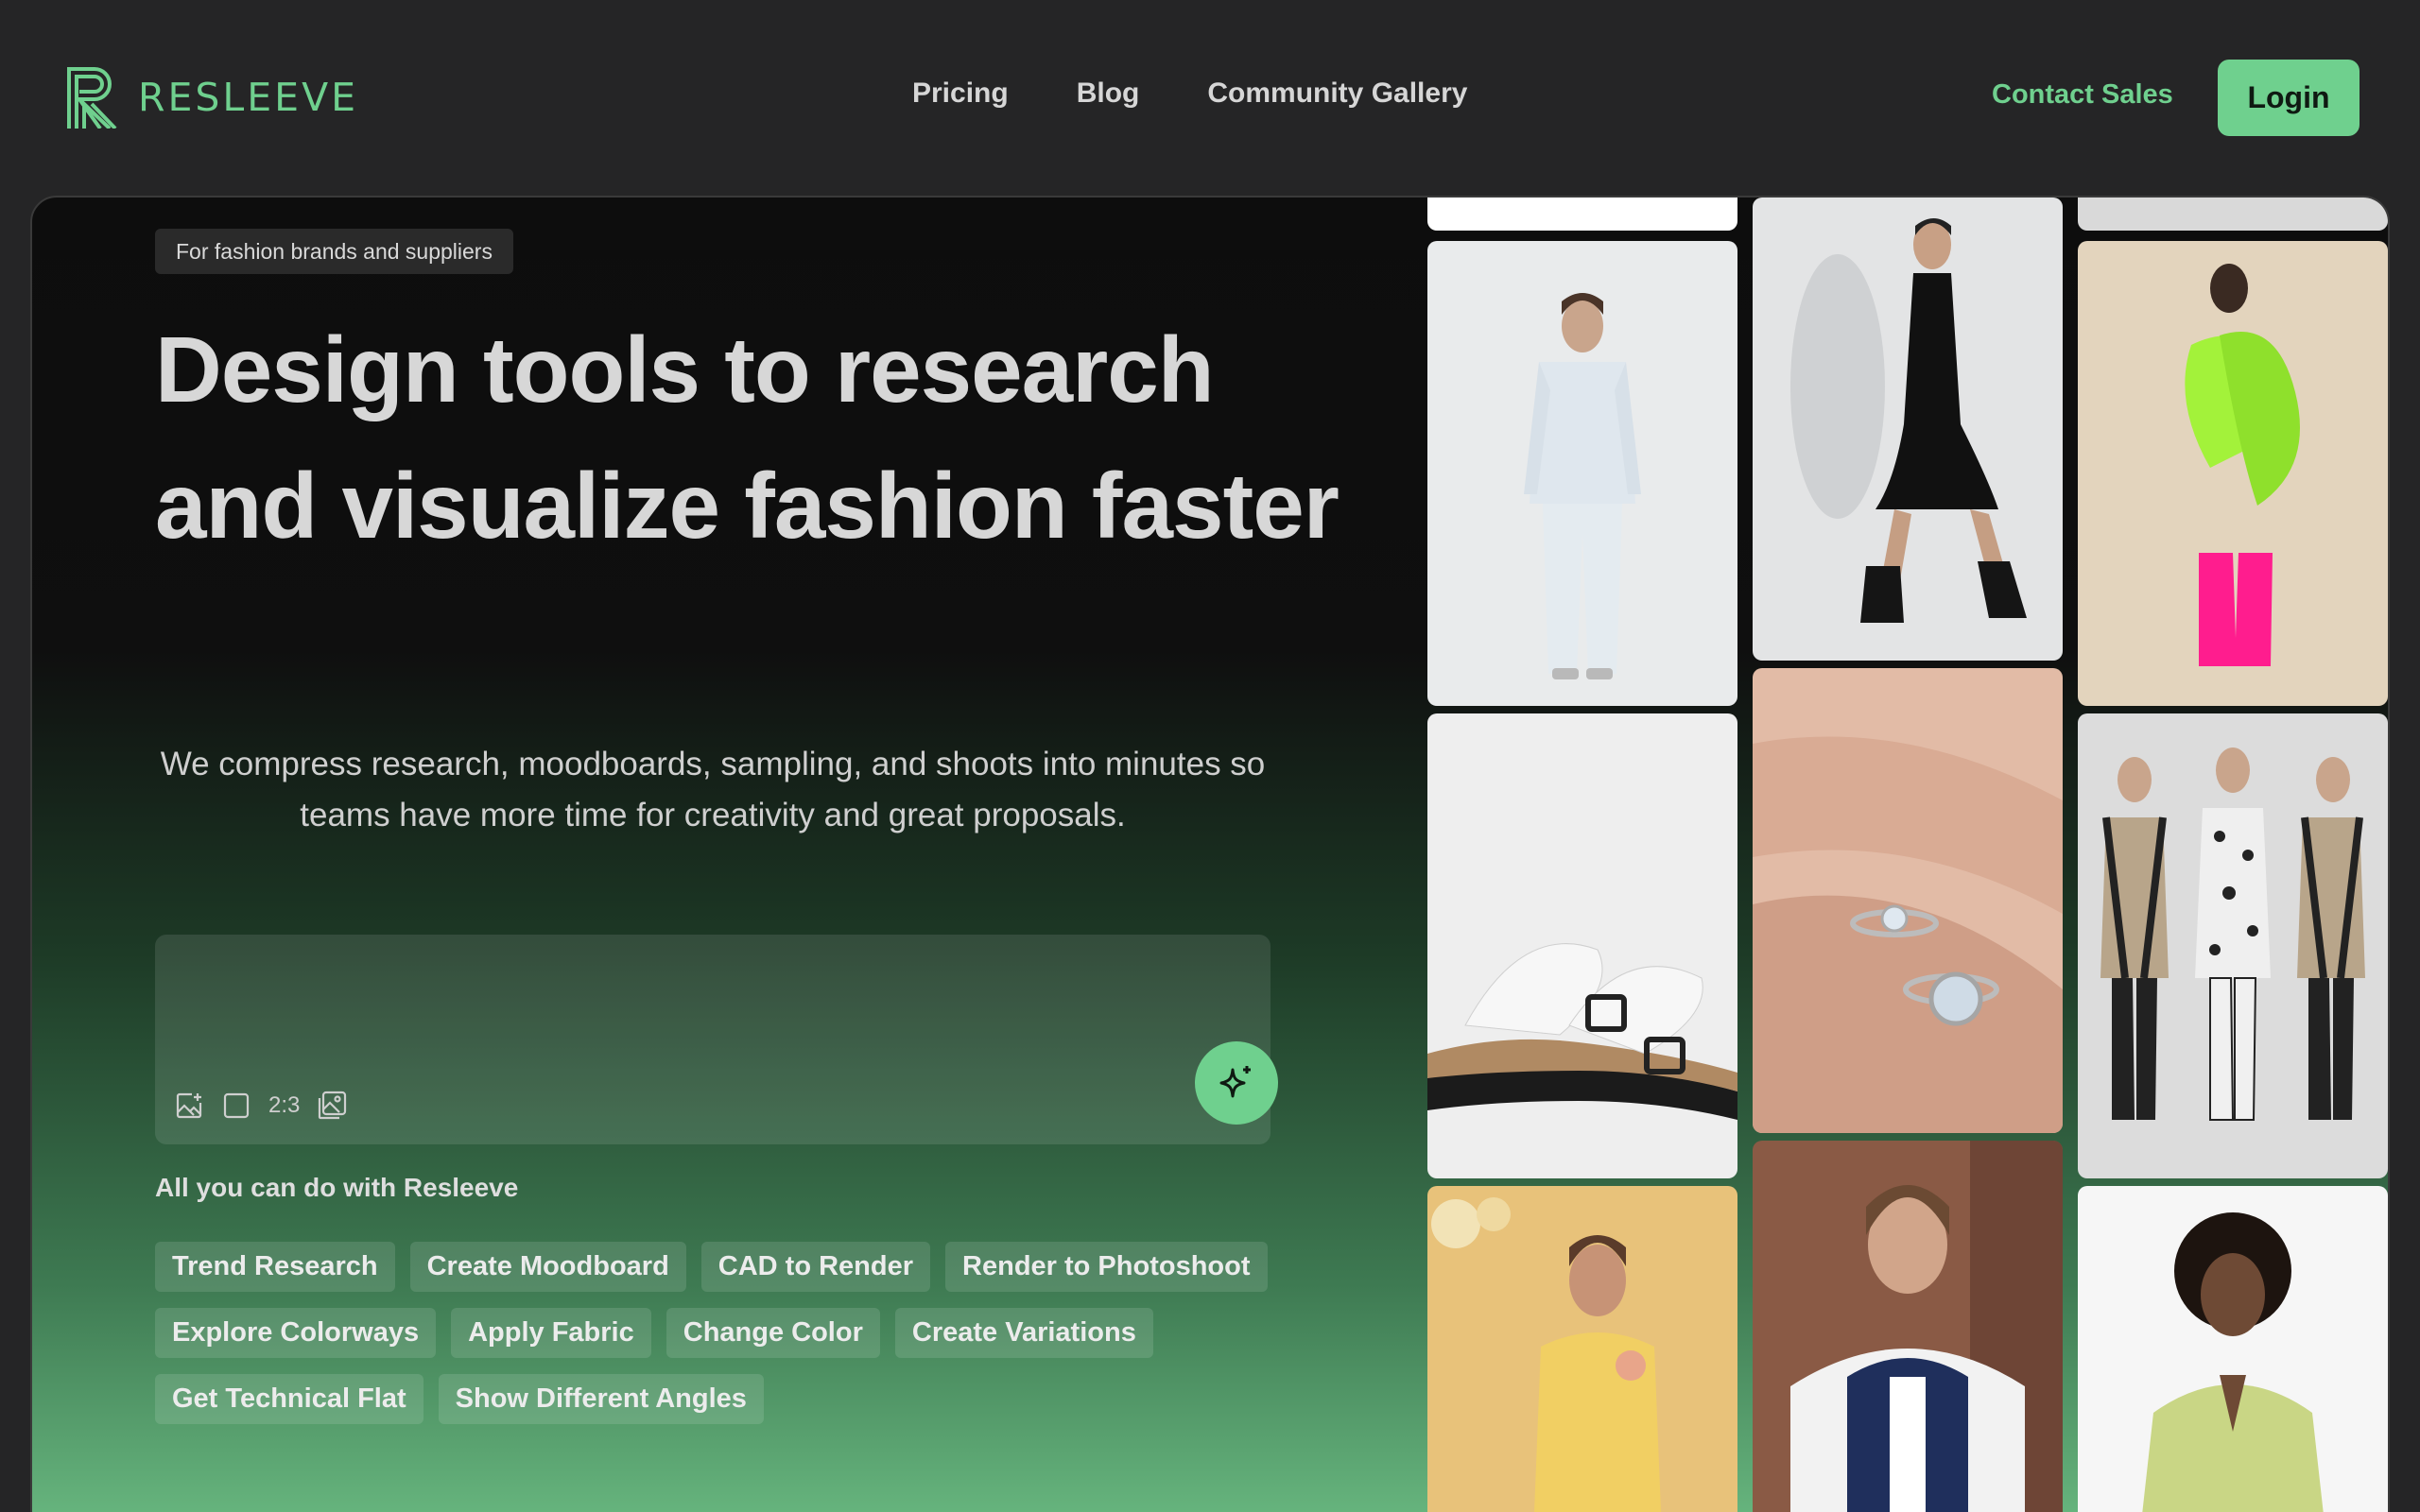 Image resolution: width=2420 pixels, height=1512 pixels. I want to click on prompt-toolbar: 2:3, so click(261, 1106).